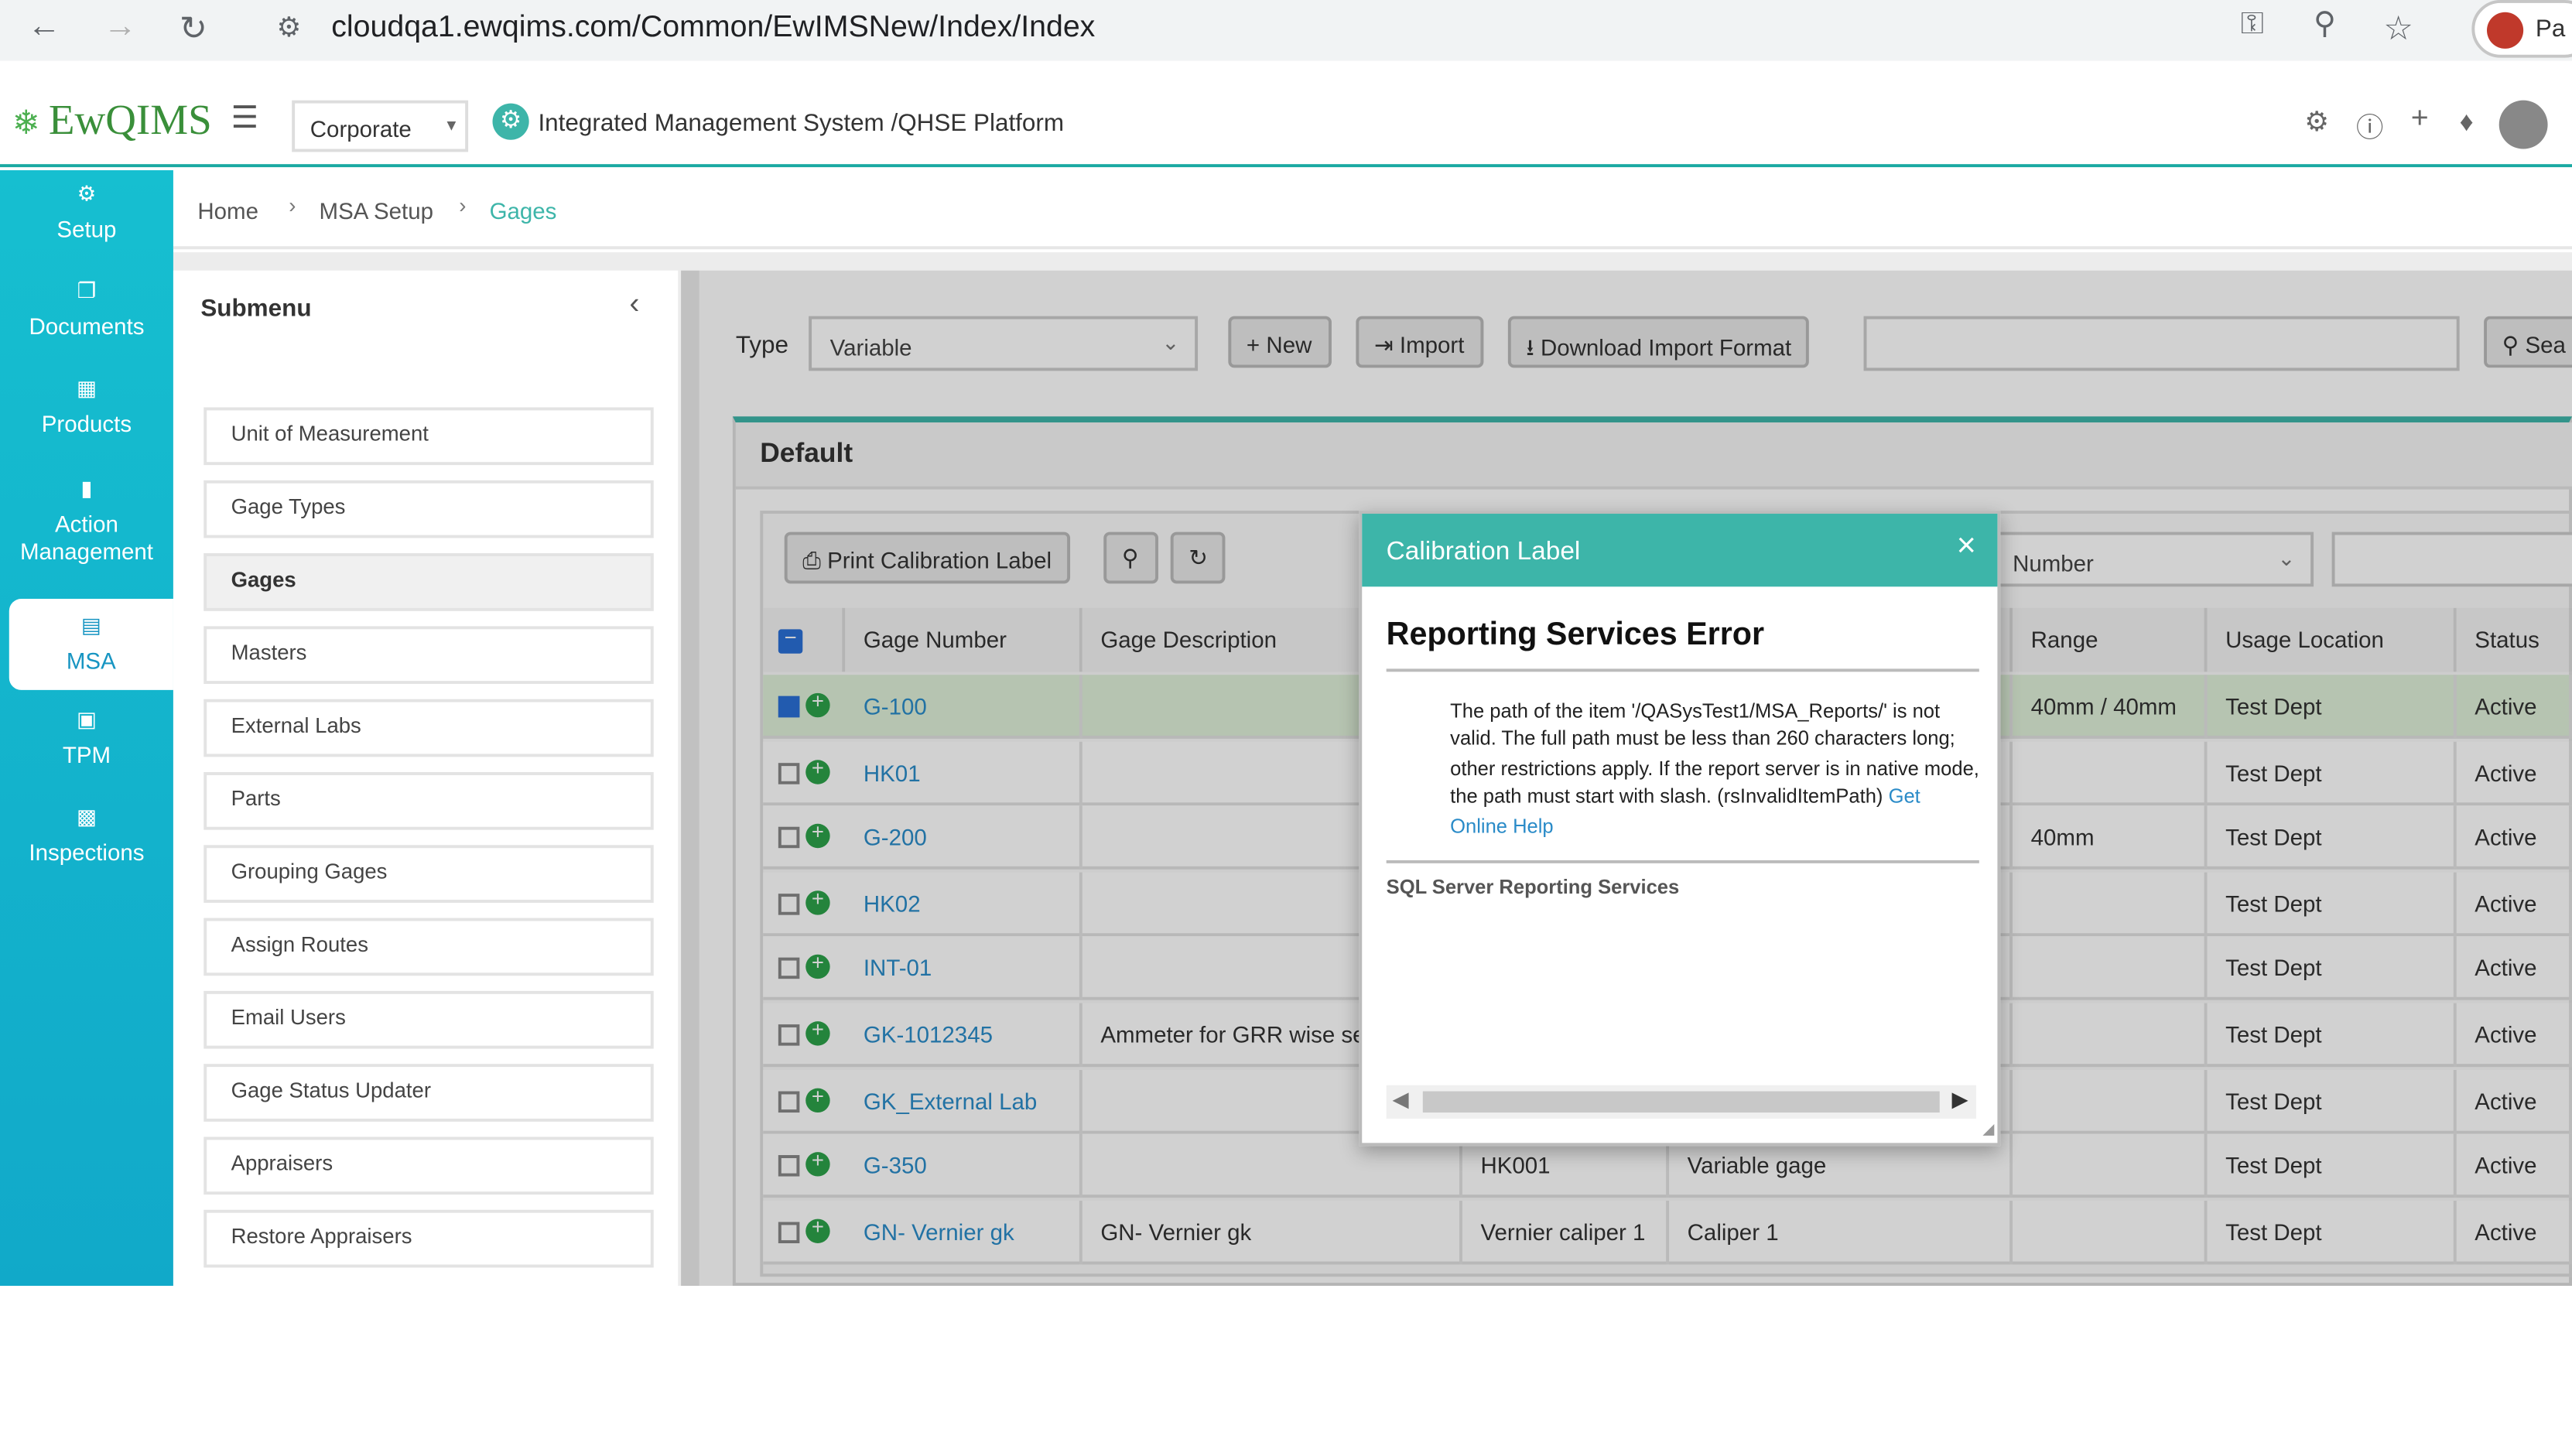  I want to click on sidebar-item-label: Inspections, so click(87, 853).